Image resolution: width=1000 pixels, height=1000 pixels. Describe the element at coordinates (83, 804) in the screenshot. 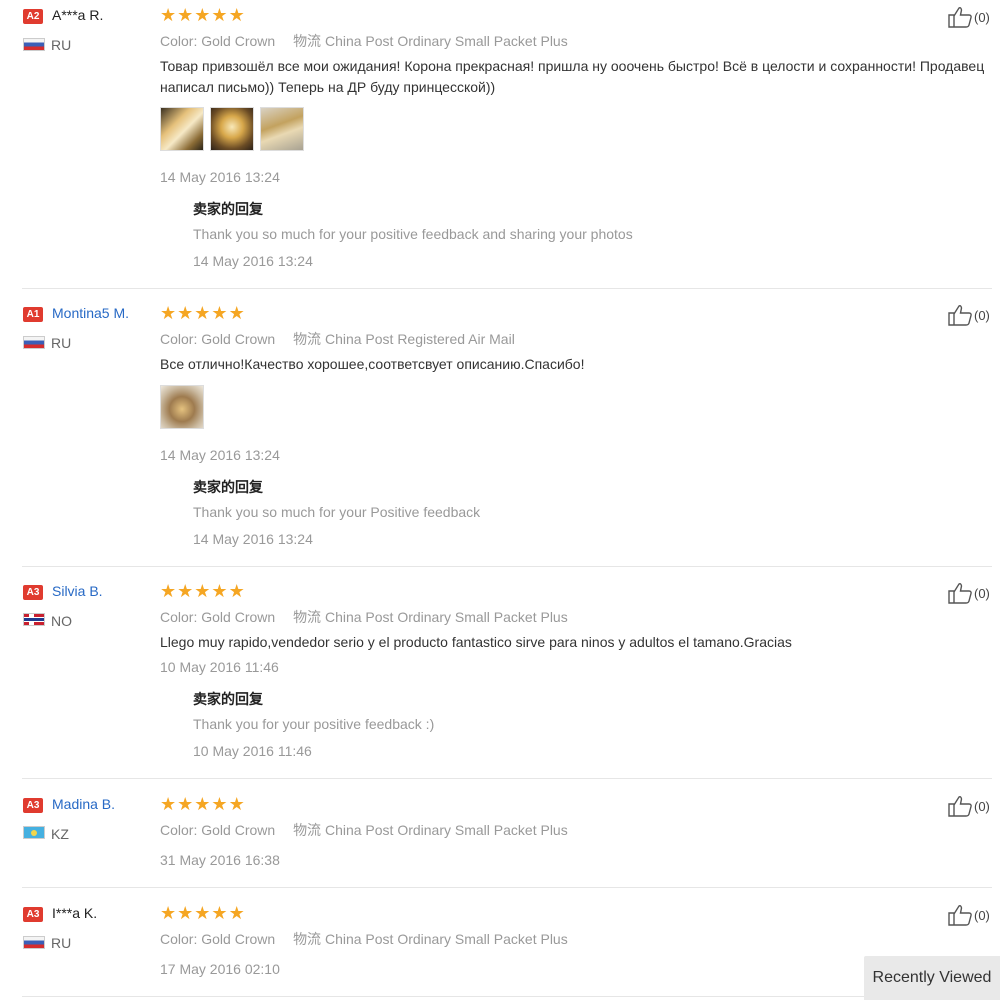

I see `reviewer-name: Madina B.` at that location.